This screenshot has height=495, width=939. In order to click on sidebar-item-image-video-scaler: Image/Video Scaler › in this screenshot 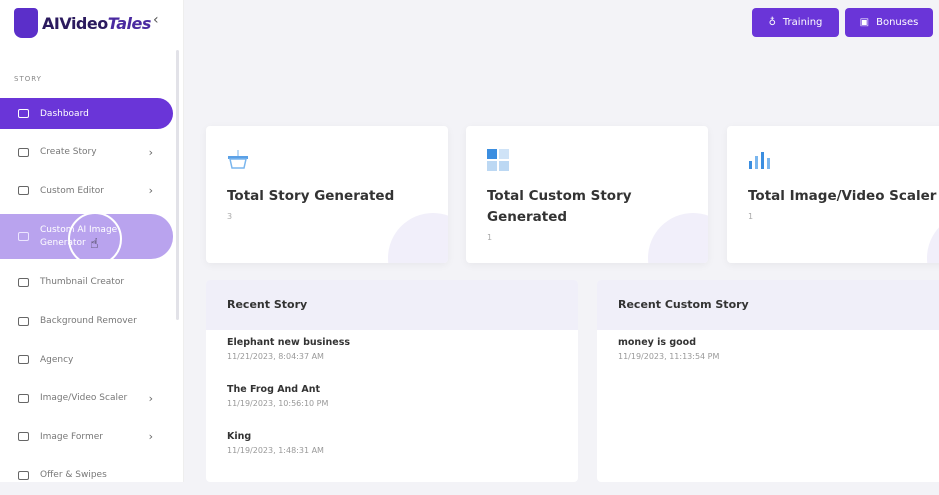, I will do `click(86, 398)`.